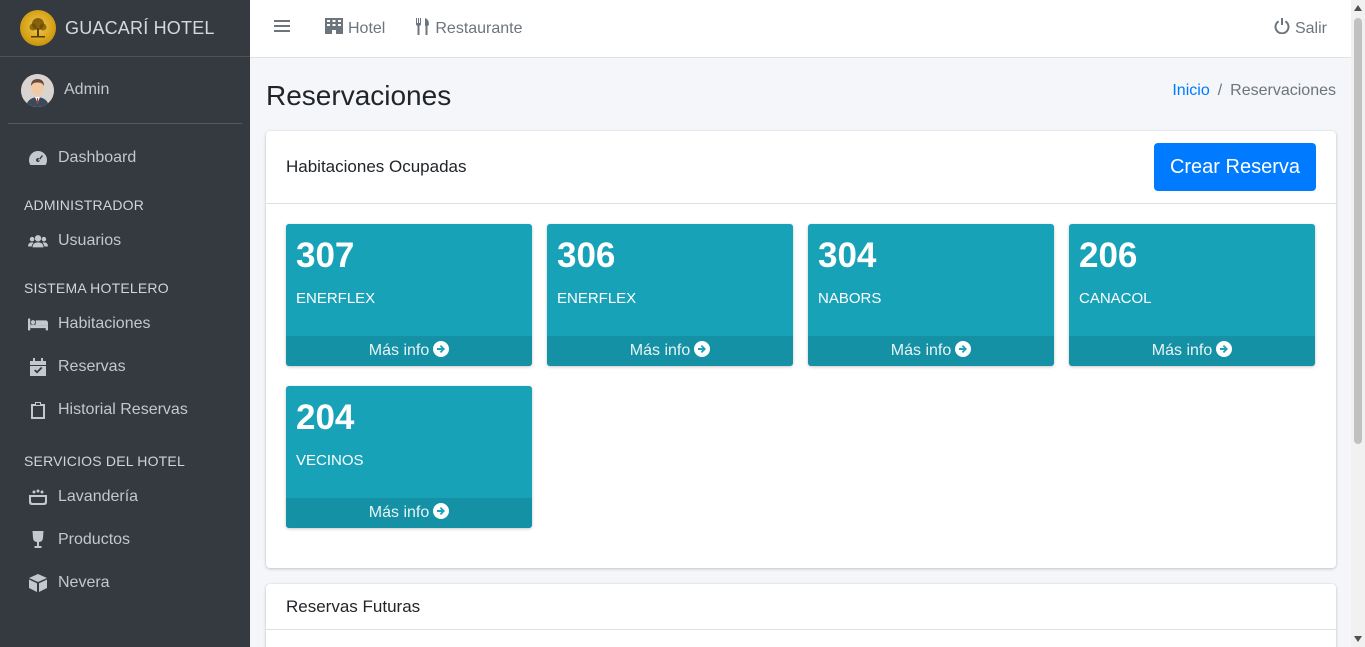 The image size is (1365, 647). I want to click on hotel-logo-icon, so click(38, 28).